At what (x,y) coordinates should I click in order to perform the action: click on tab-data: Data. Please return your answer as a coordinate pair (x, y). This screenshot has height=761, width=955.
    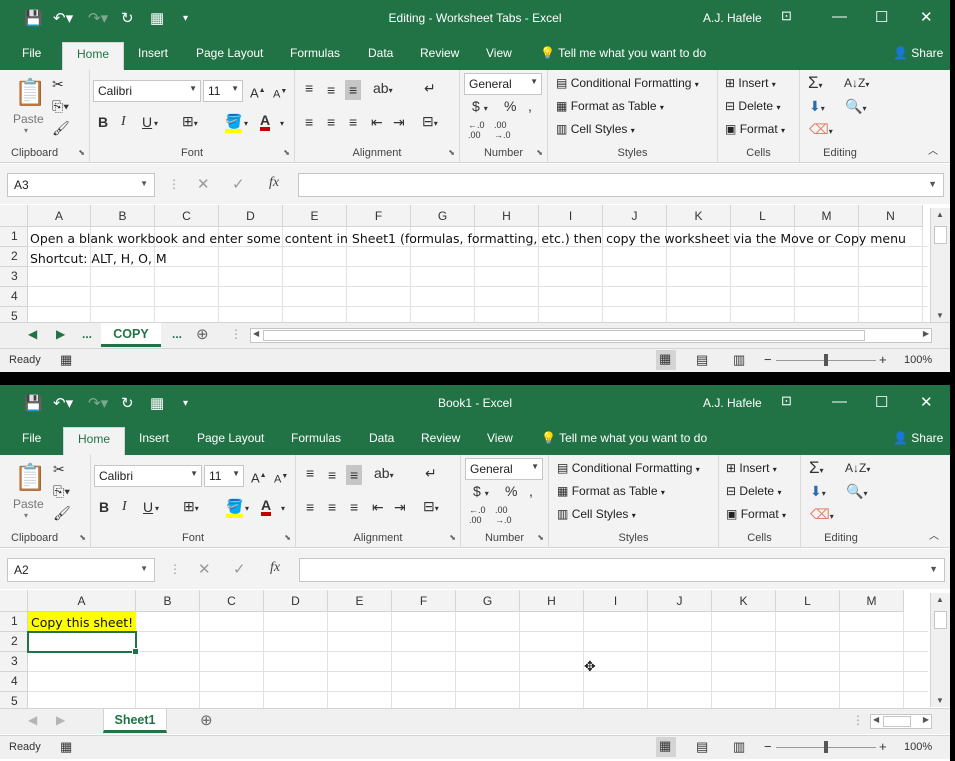
    Looking at the image, I should click on (381, 438).